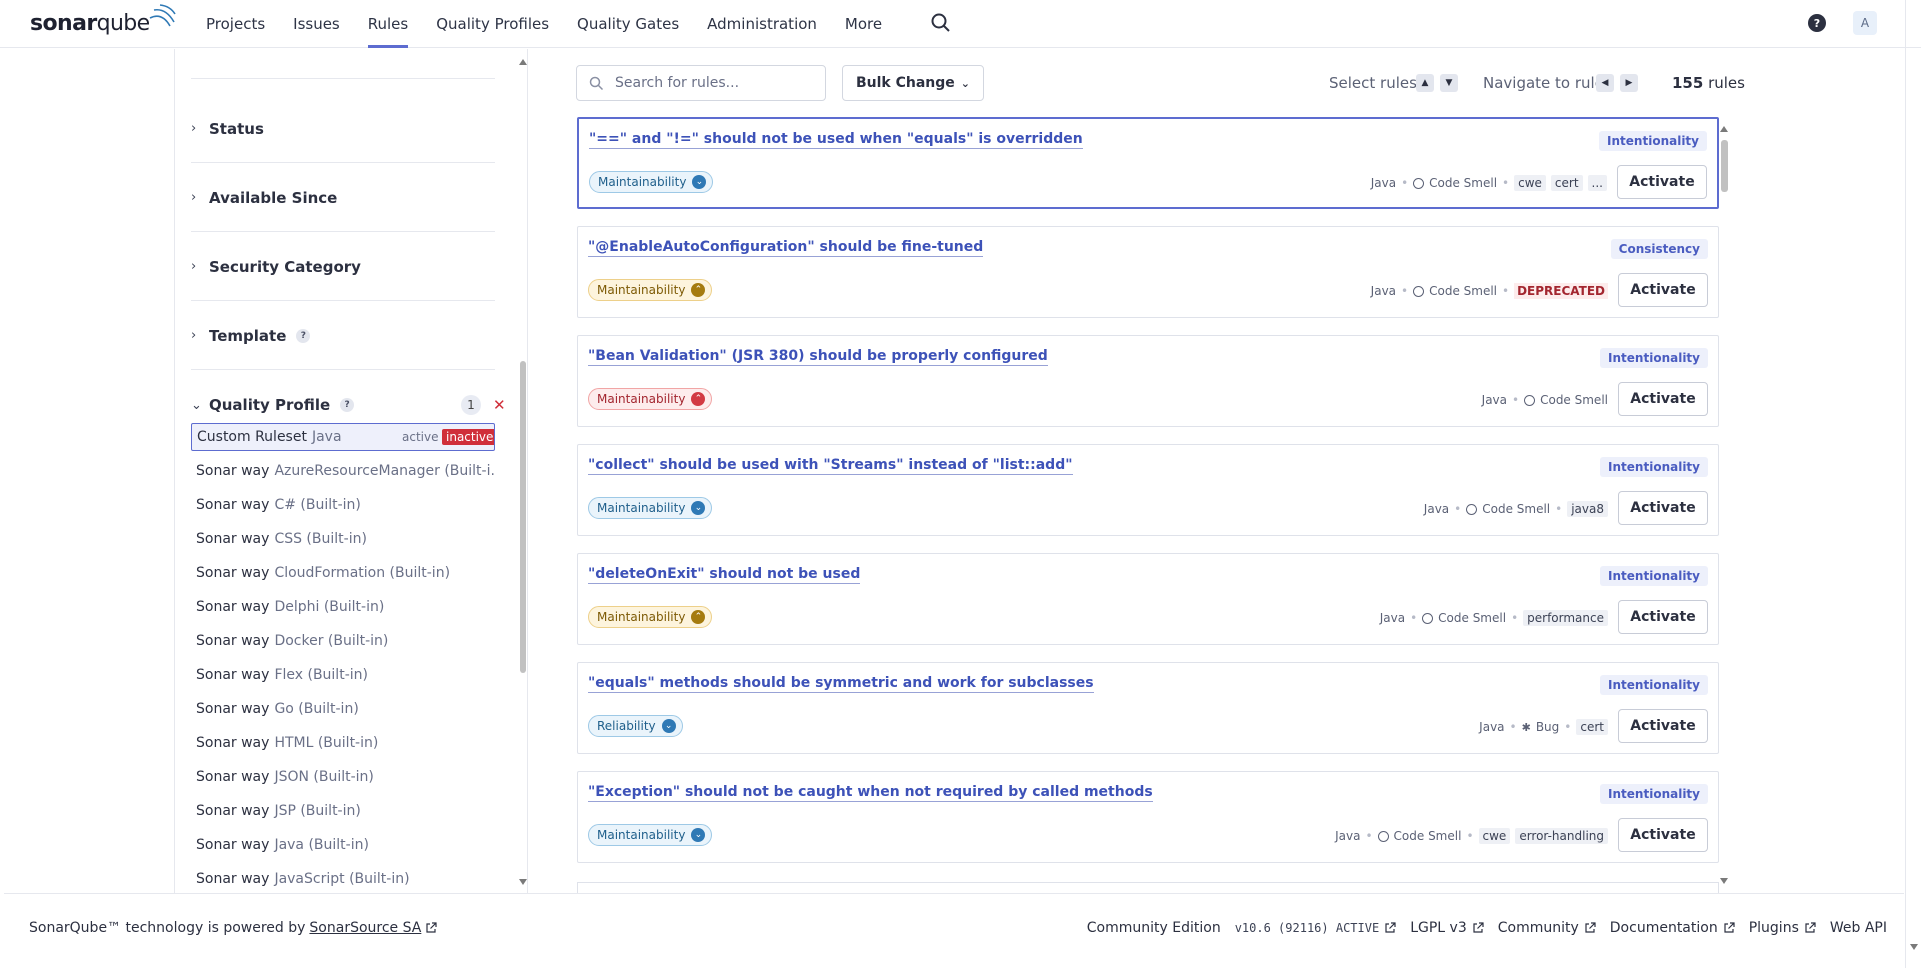  I want to click on page-scrollbar, so click(1913, 484).